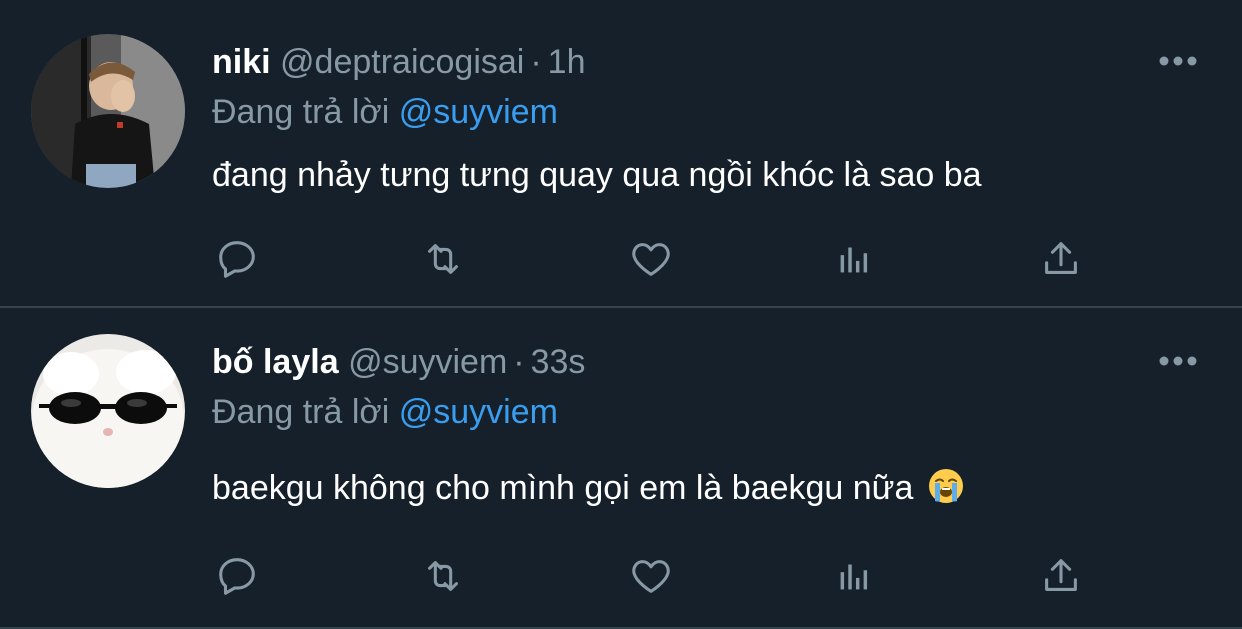 The width and height of the screenshot is (1242, 629). I want to click on tweet-header: bố layla @suyviem · 33s, so click(398, 362).